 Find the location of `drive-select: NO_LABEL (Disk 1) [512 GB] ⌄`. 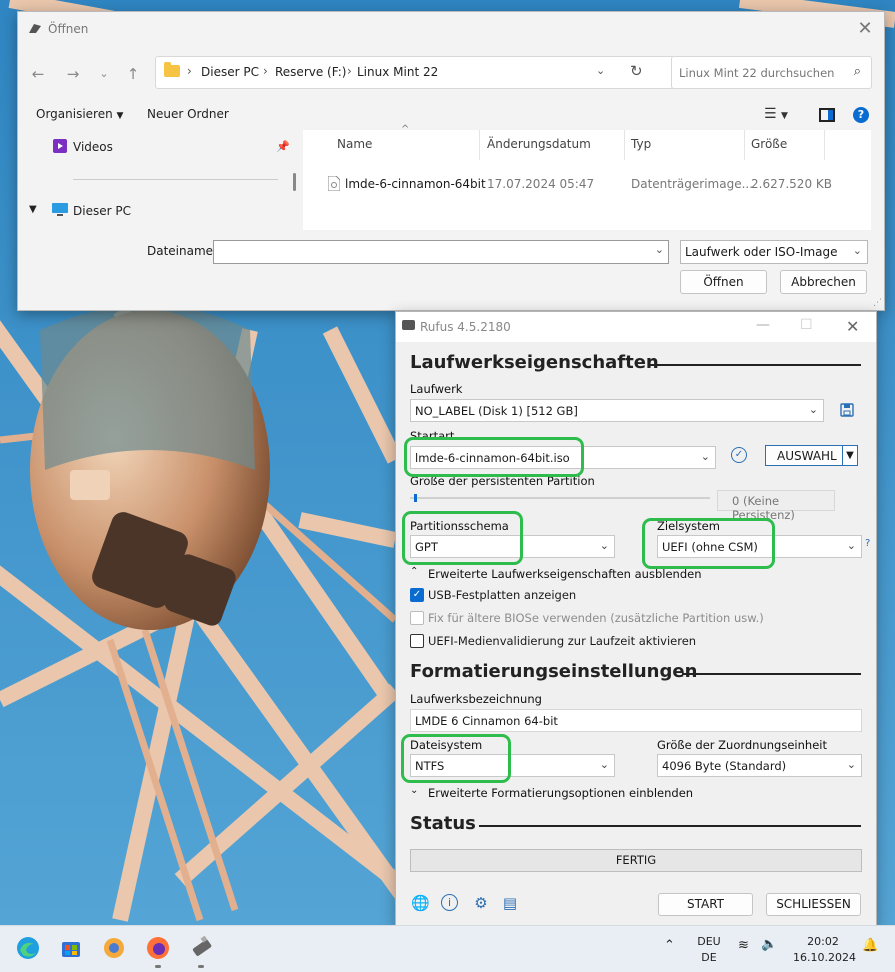

drive-select: NO_LABEL (Disk 1) [512 GB] ⌄ is located at coordinates (617, 410).